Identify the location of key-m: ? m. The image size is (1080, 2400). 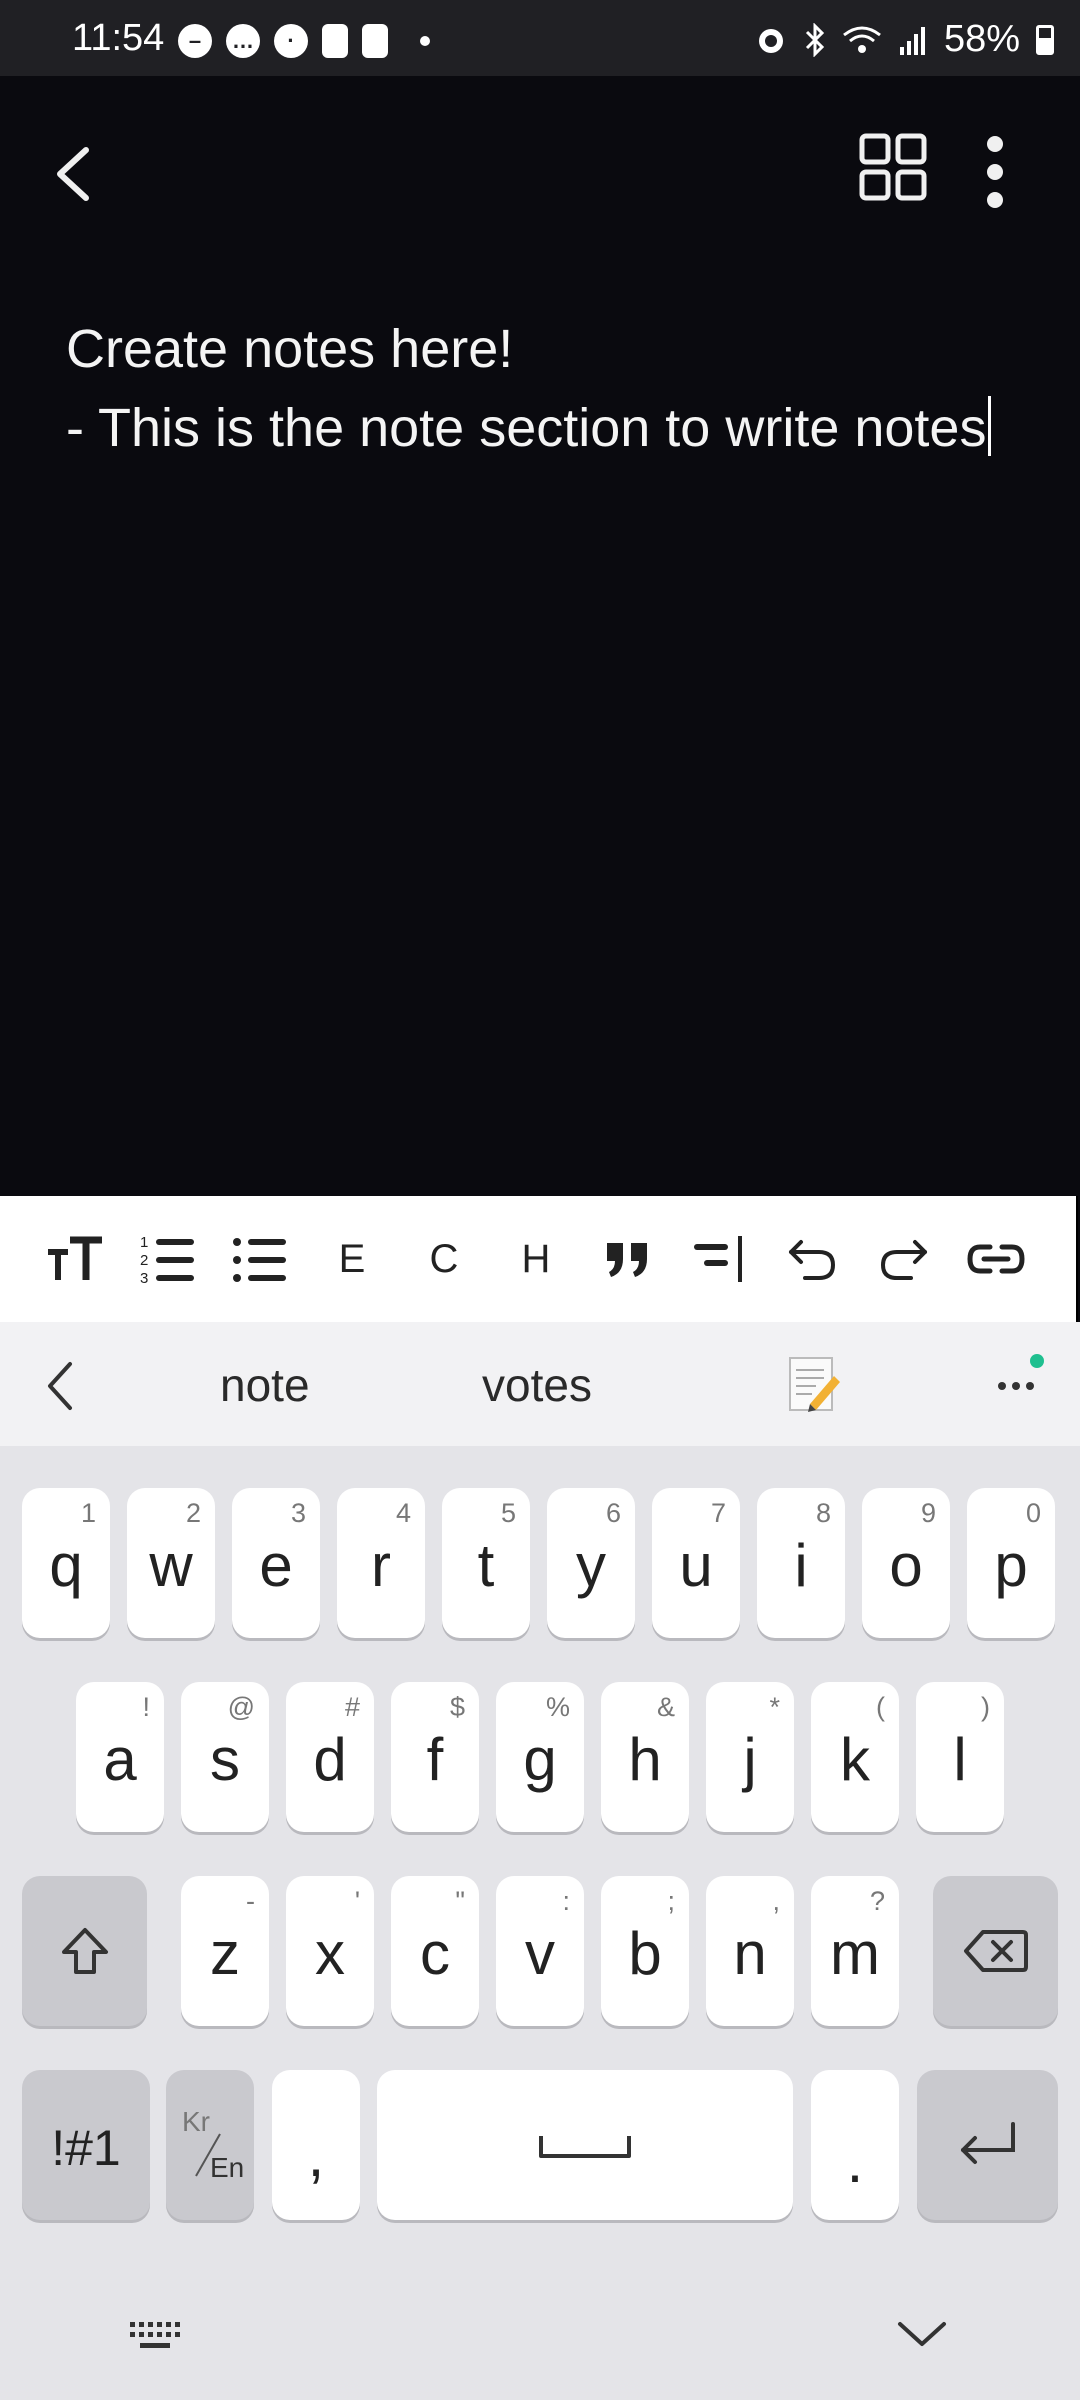
(855, 1951).